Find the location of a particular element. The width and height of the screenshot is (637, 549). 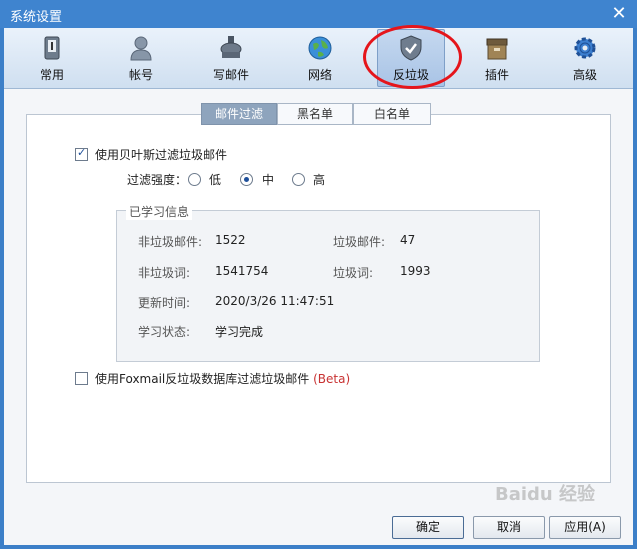

plugin-box-icon is located at coordinates (497, 49).